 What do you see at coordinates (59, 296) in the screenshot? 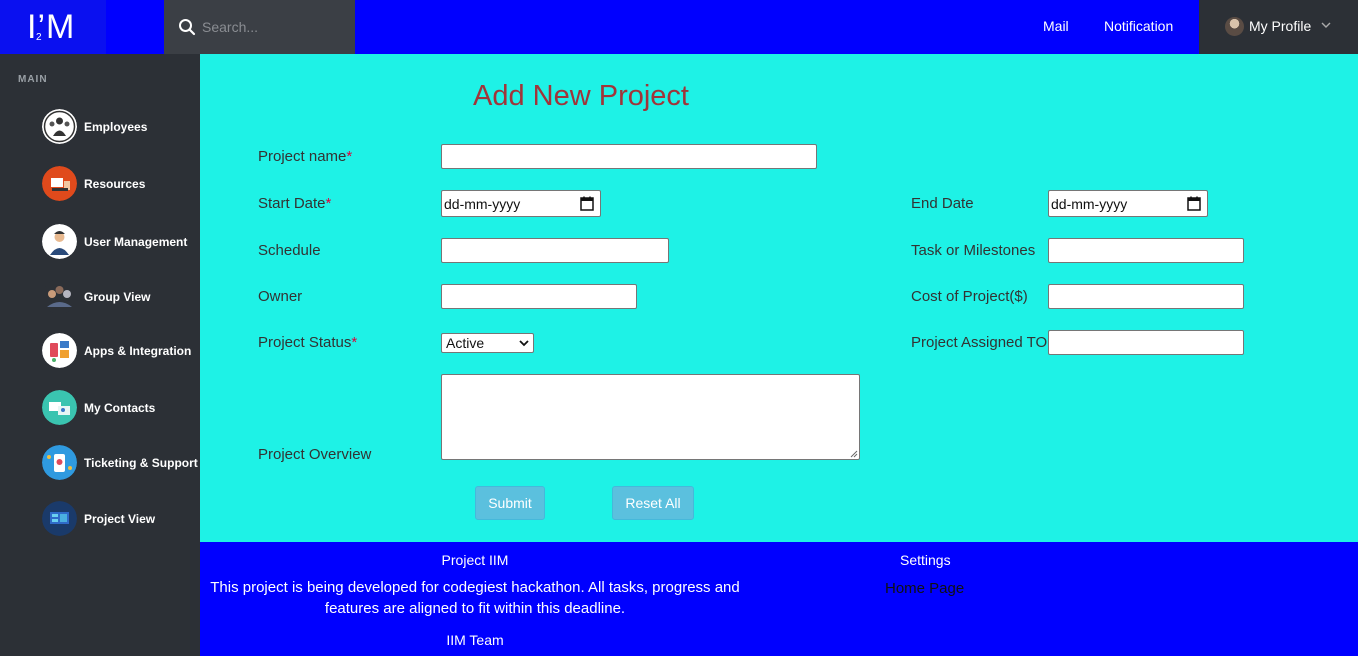
I see `group-view-icon` at bounding box center [59, 296].